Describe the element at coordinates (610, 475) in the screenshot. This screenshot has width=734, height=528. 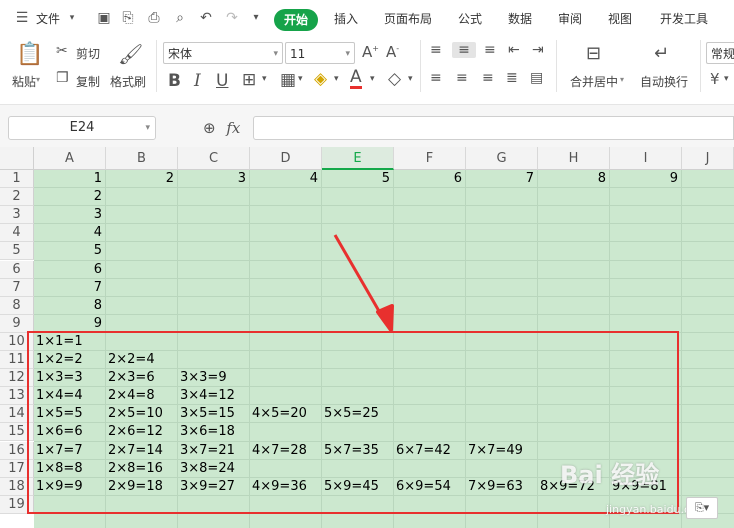
I see `baidu-watermark-logo: Bai 经验` at that location.